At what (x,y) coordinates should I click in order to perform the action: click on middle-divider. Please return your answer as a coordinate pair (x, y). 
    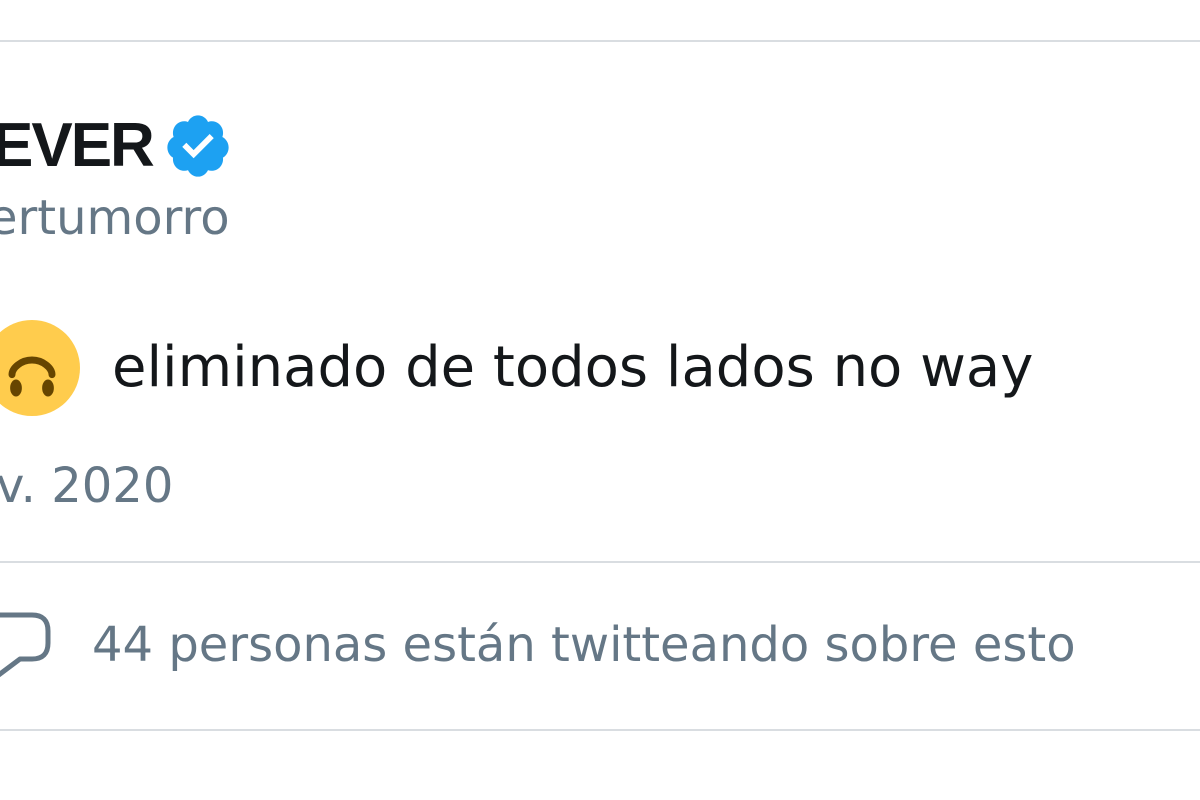
    Looking at the image, I should click on (600, 562).